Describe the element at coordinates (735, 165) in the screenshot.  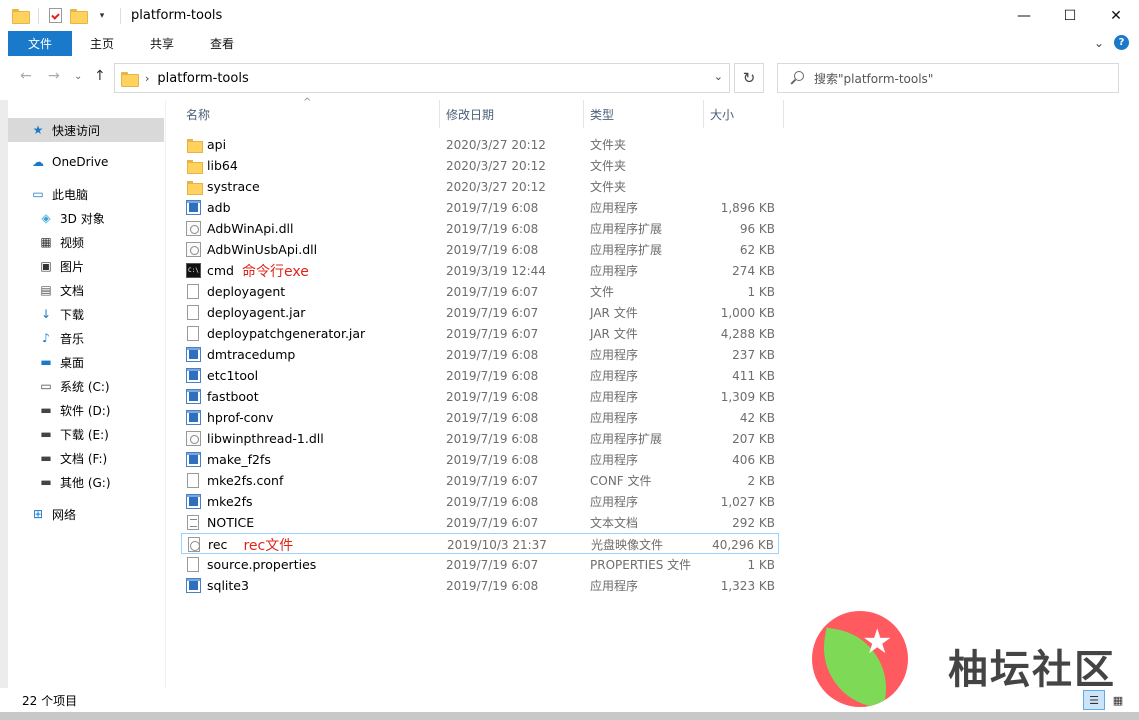
I see `file-size` at that location.